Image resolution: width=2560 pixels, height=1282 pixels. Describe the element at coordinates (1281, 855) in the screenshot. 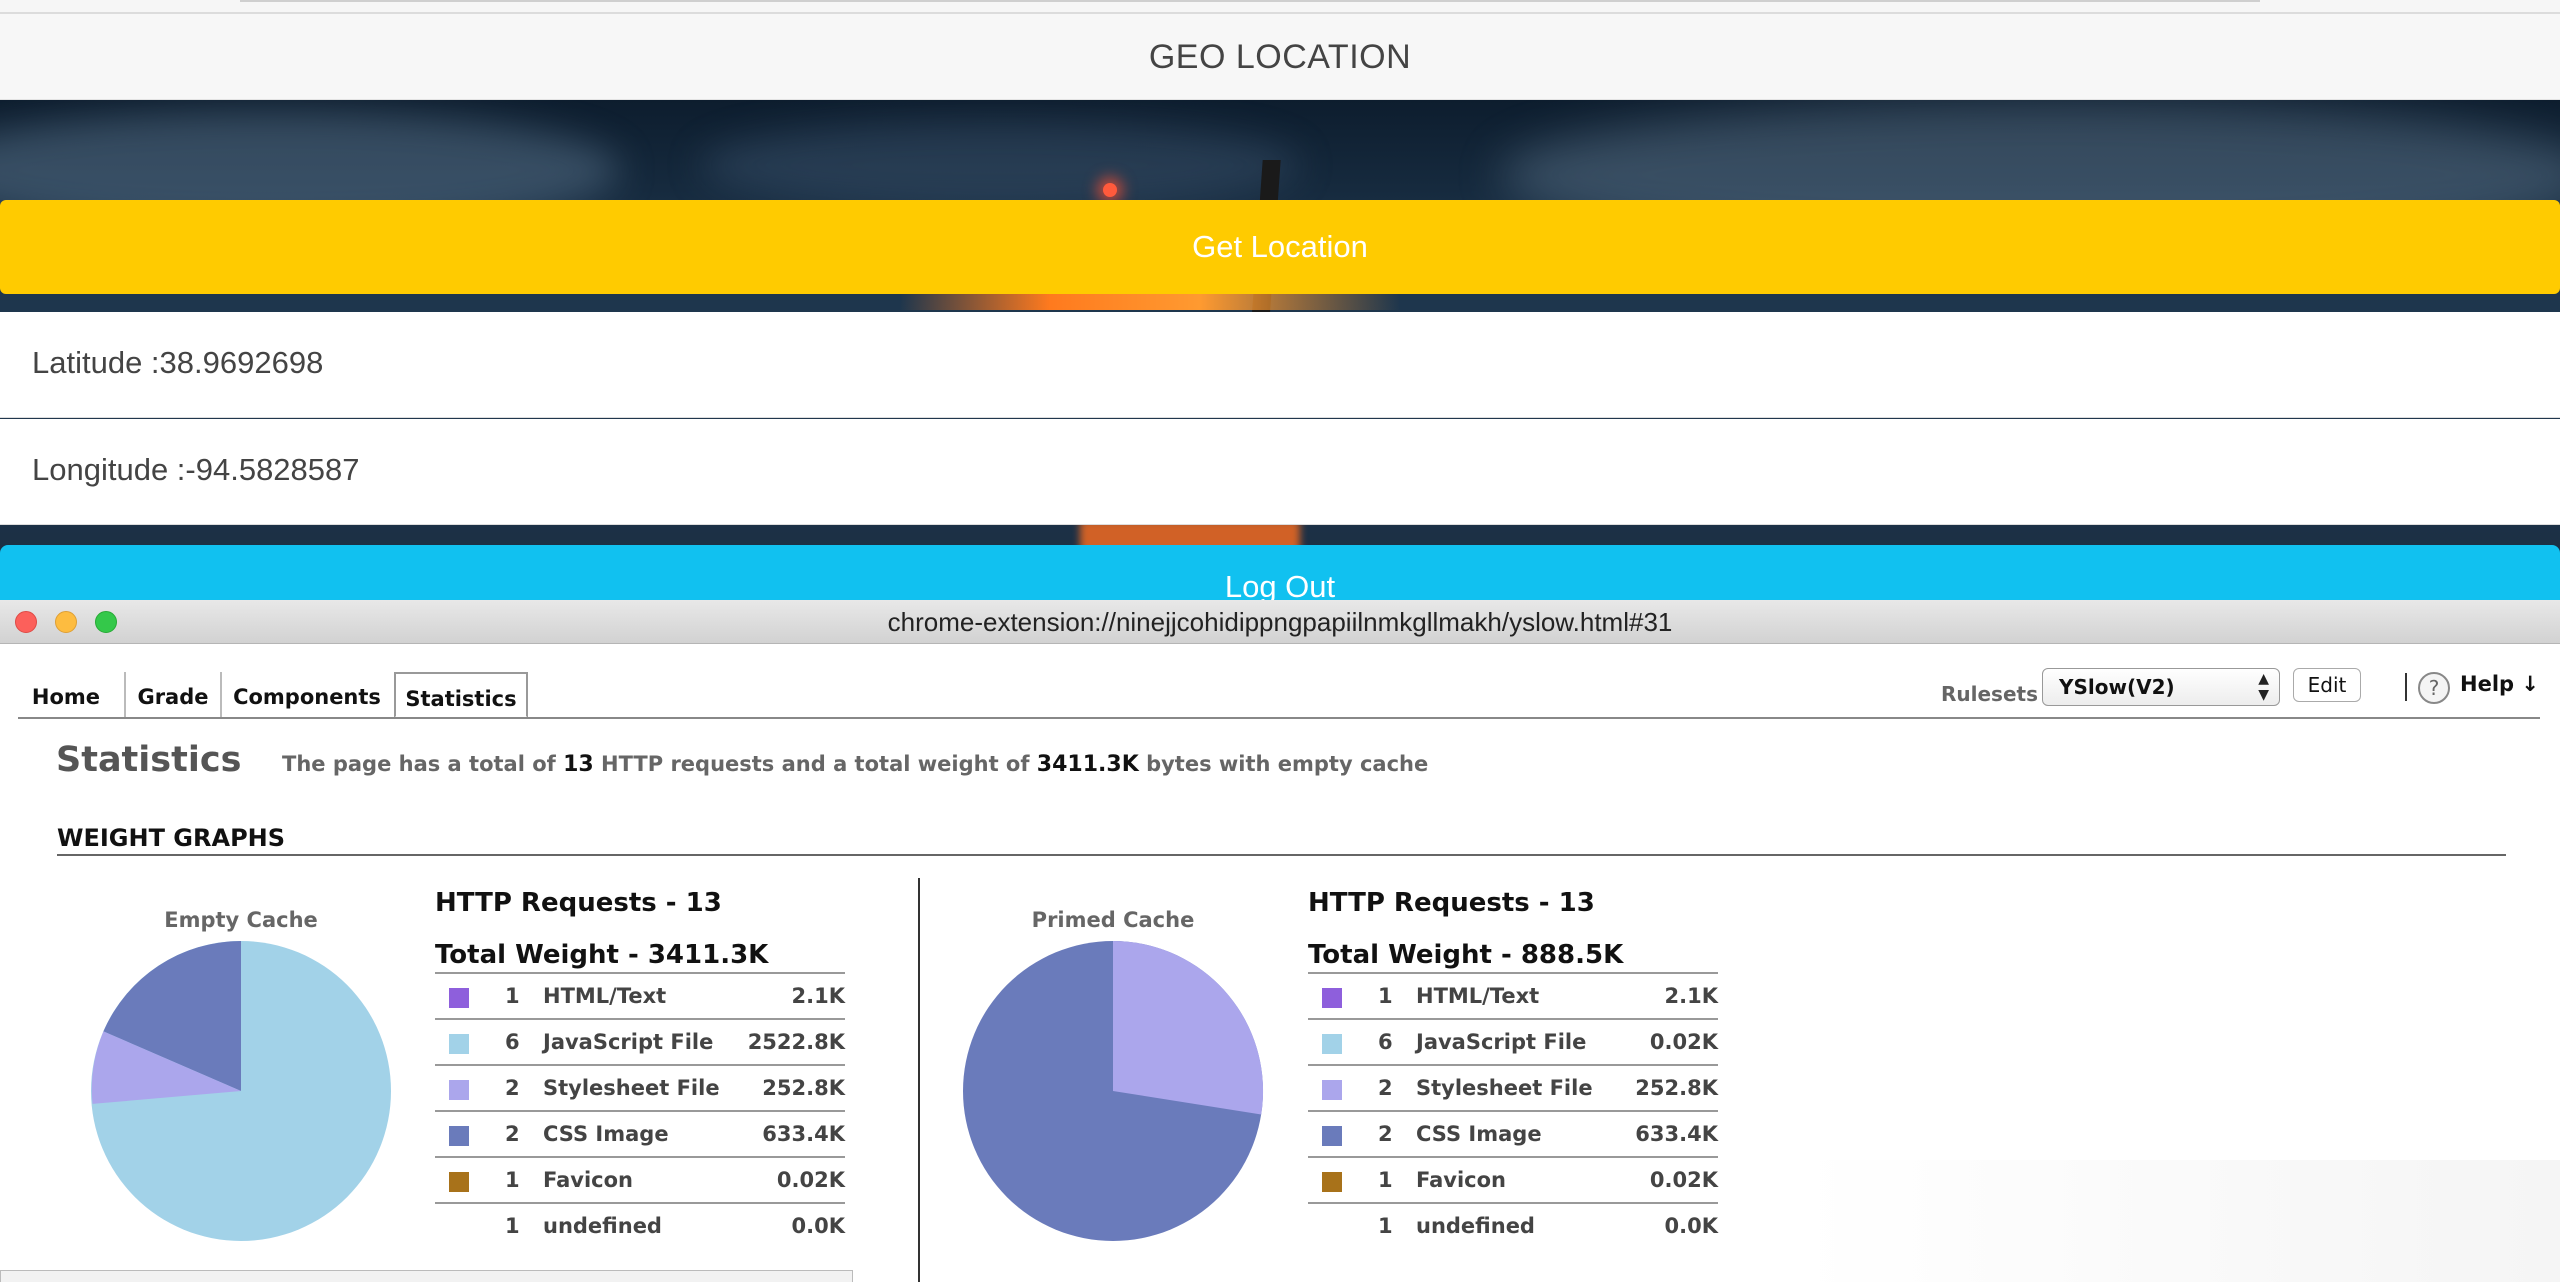

I see `weight-graphs-rule` at that location.